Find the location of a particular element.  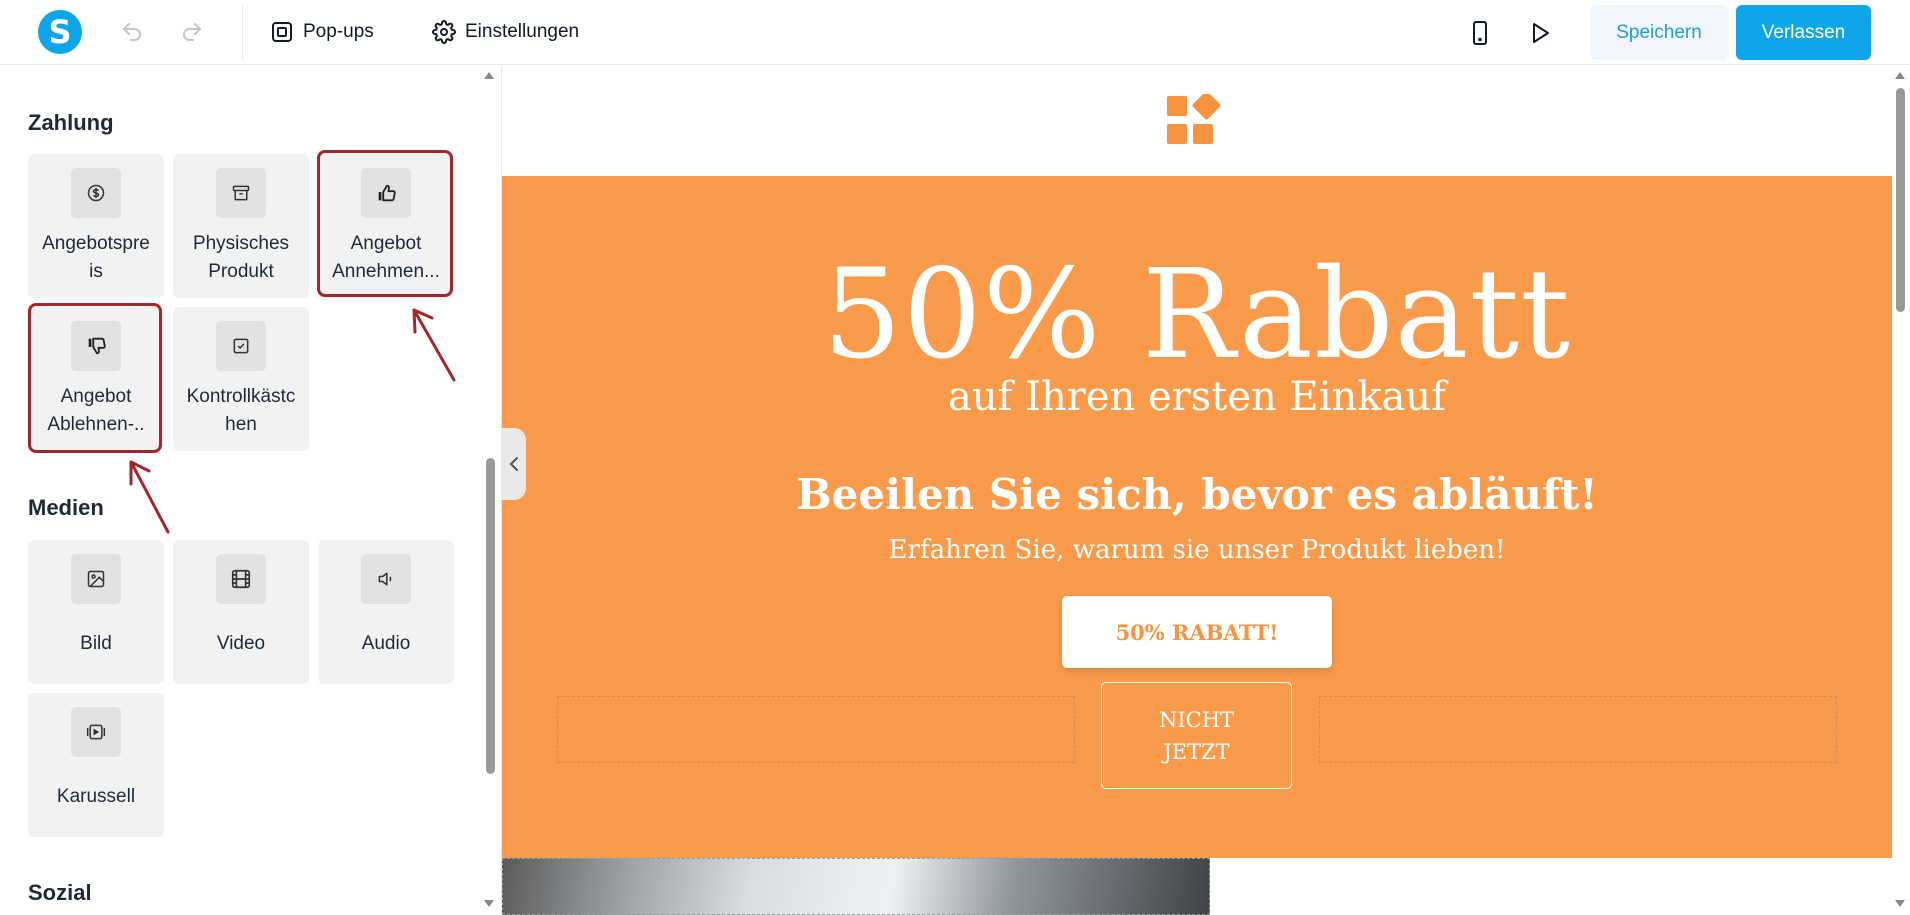

play-icon is located at coordinates (1541, 33).